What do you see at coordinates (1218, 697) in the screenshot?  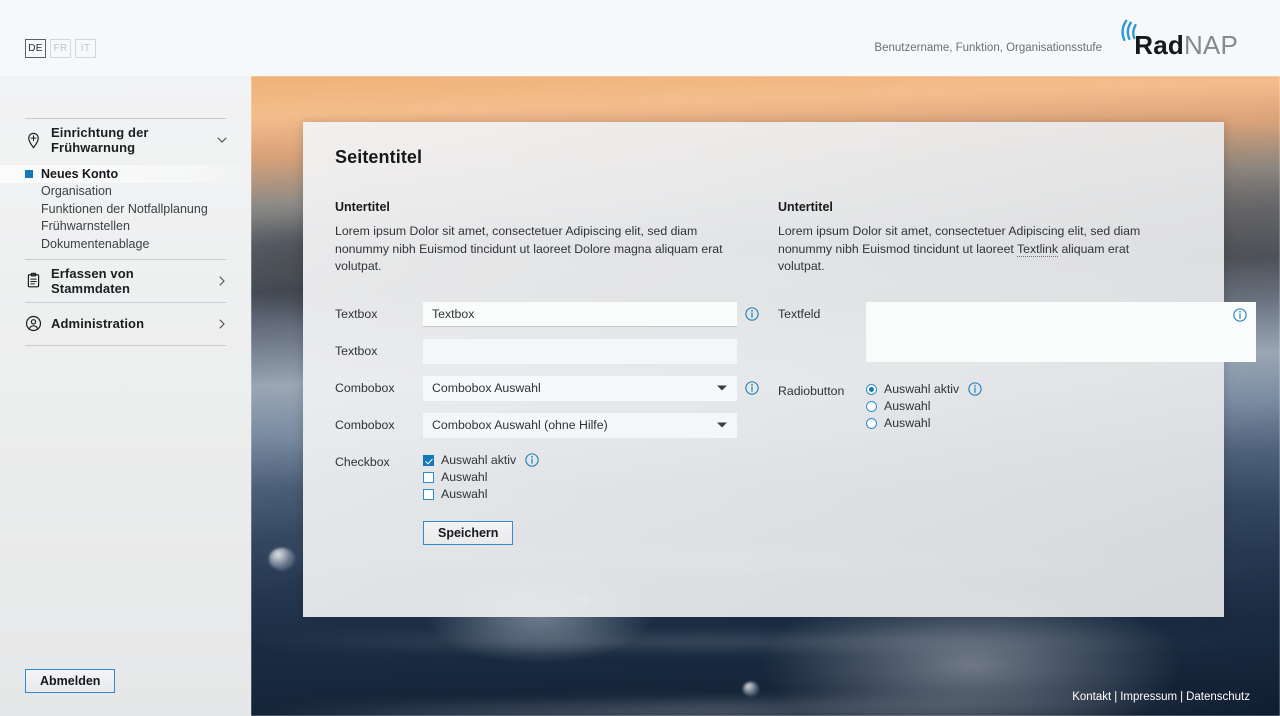 I see `footer-link-datenschutz: Datenschutz` at bounding box center [1218, 697].